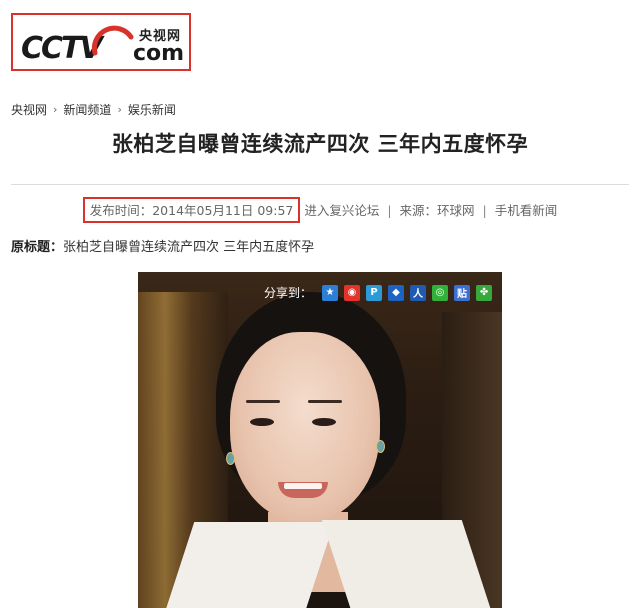 This screenshot has width=640, height=608. I want to click on photo-eye-left, so click(262, 422).